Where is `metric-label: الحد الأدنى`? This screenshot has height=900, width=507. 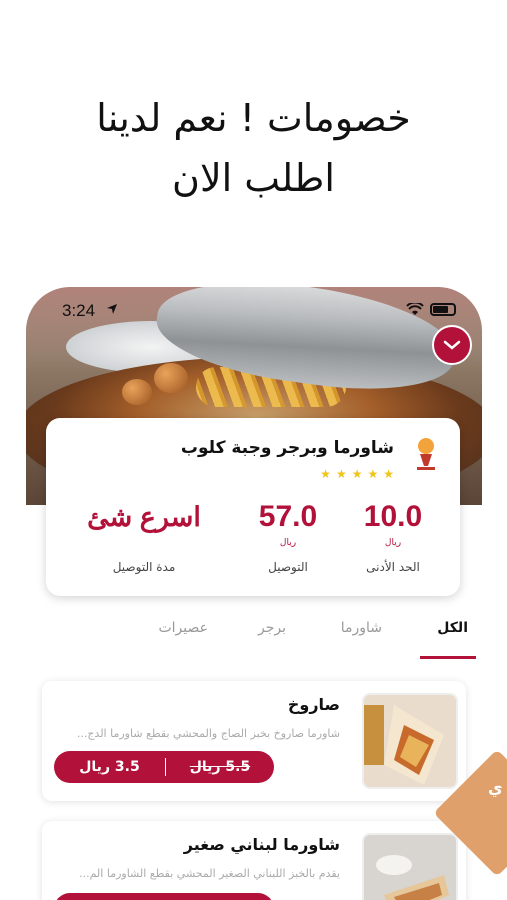
metric-label: الحد الأدنى is located at coordinates (393, 567).